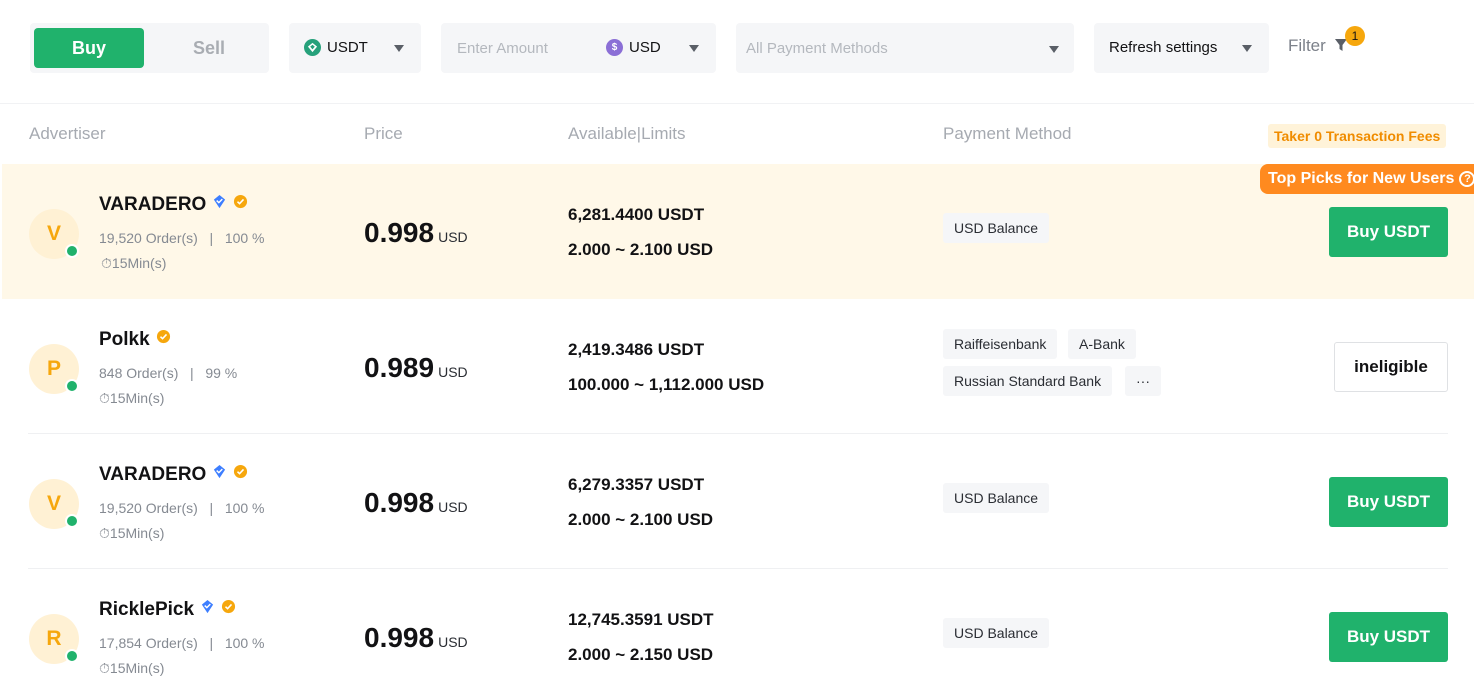 Image resolution: width=1474 pixels, height=700 pixels. I want to click on advertiser-name: Polkk, so click(135, 340).